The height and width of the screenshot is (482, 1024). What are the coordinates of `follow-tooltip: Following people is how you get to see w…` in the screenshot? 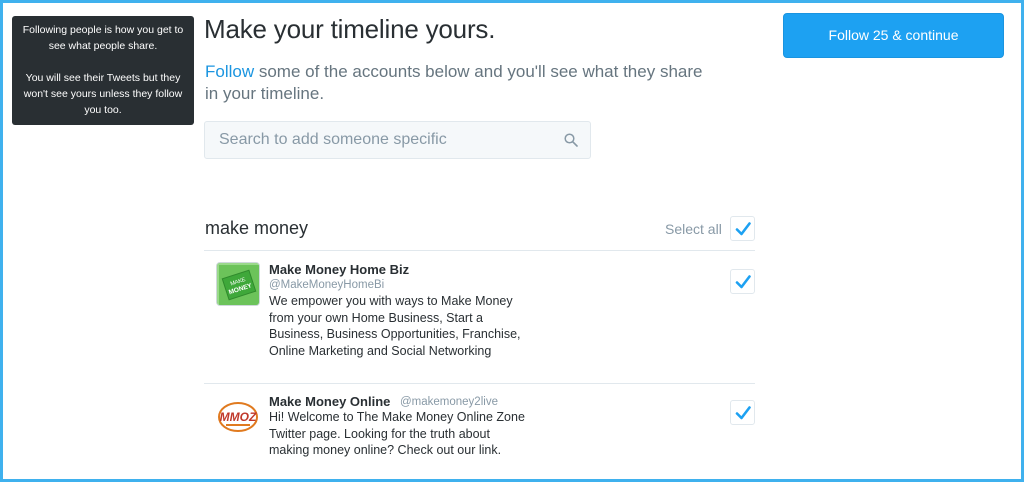 It's located at (103, 70).